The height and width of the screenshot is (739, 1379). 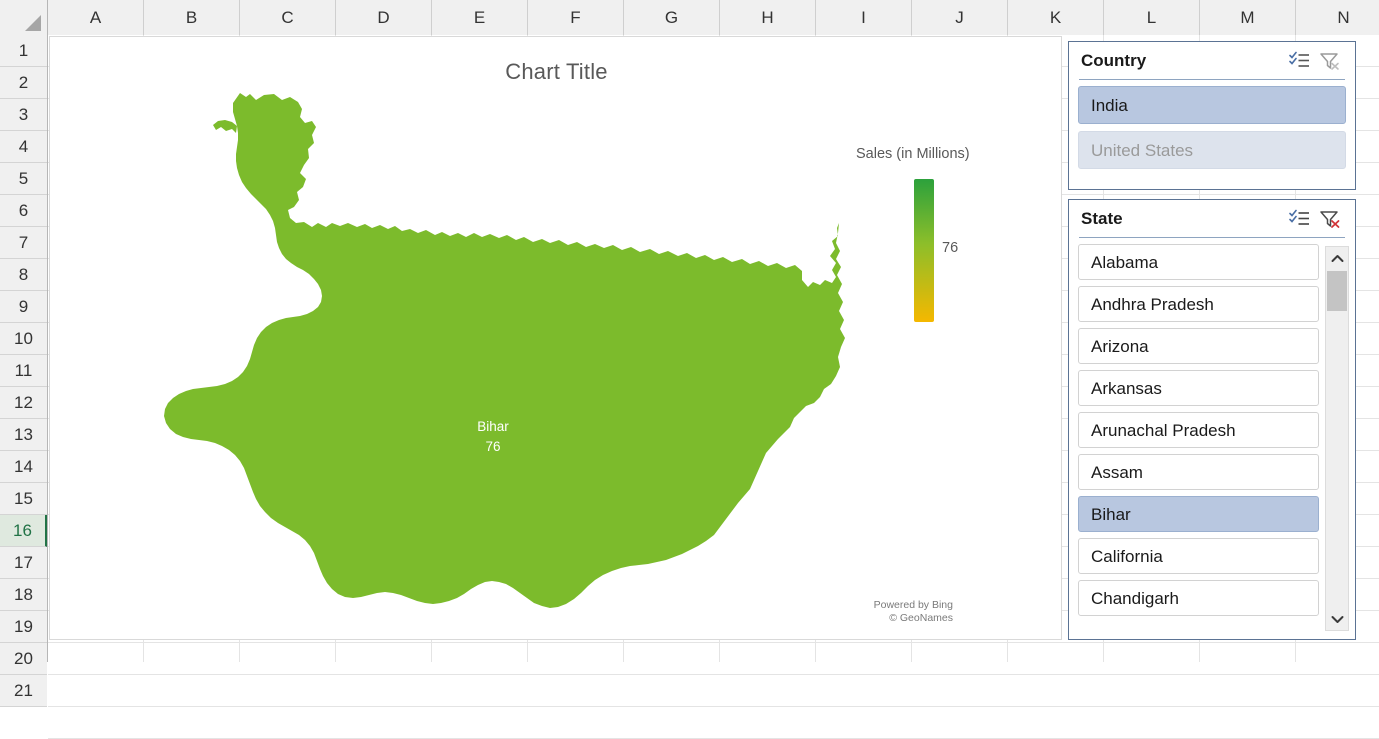 I want to click on slicer-item-state-chandigarh: Chandigarh, so click(x=1198, y=598).